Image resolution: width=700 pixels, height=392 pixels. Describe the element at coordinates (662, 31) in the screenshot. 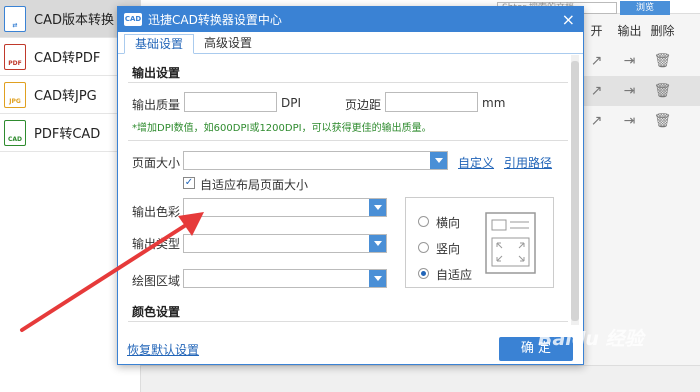

I see `column-delete: 删除` at that location.